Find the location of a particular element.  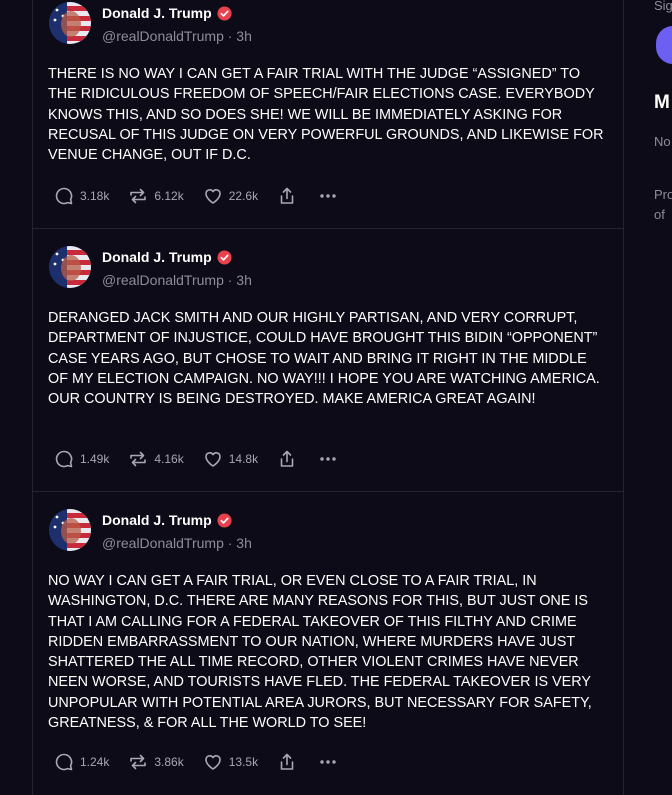

retruth-button: 3.86k is located at coordinates (156, 762).